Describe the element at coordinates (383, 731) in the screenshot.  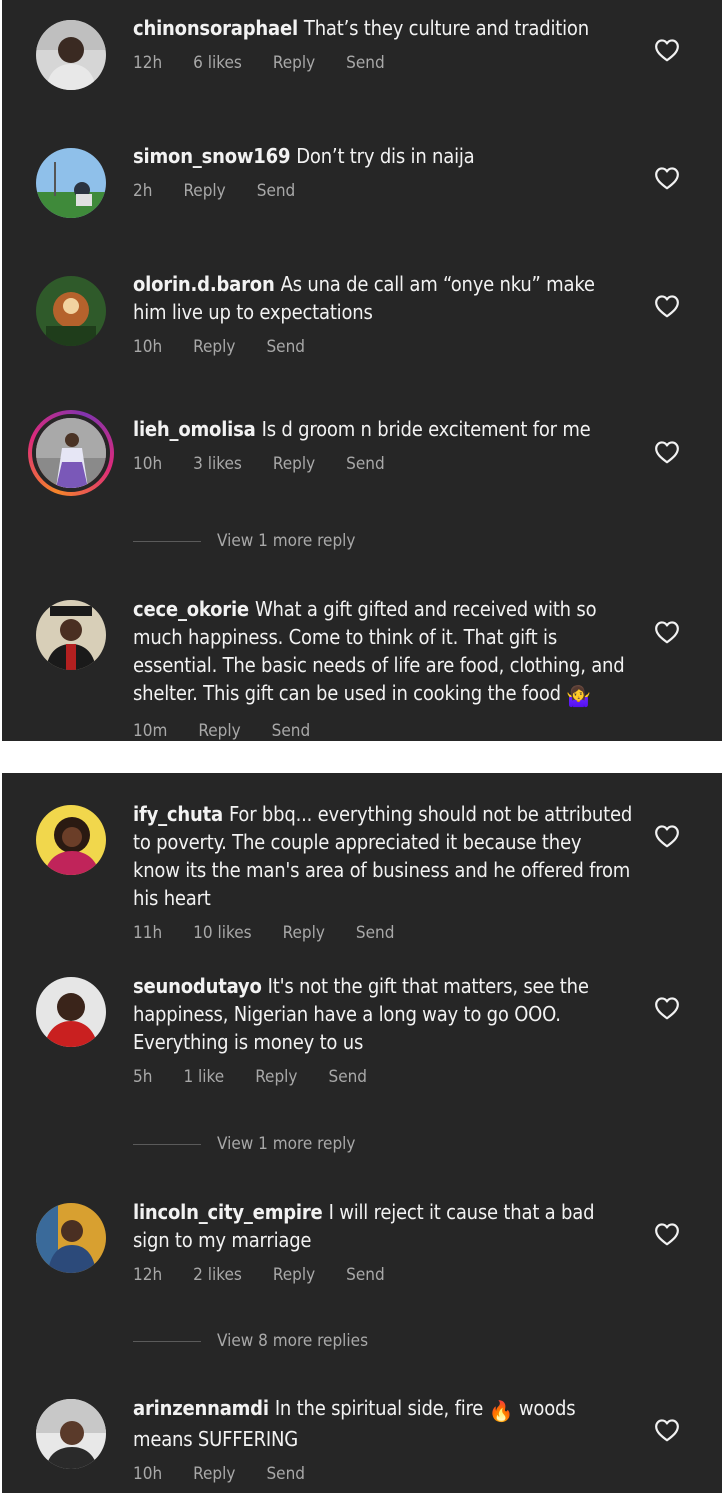
I see `comment-meta: 10m Reply Send` at that location.